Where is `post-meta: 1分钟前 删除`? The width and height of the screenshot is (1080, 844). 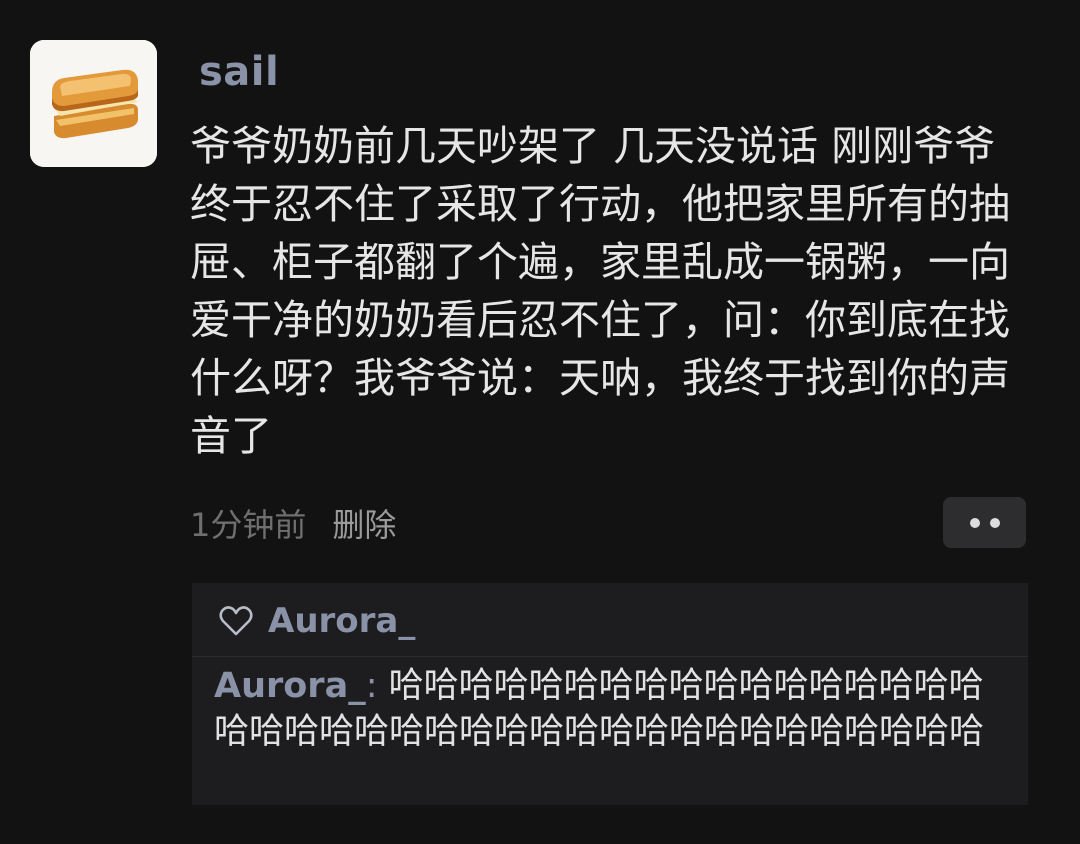
post-meta: 1分钟前 删除 is located at coordinates (293, 523).